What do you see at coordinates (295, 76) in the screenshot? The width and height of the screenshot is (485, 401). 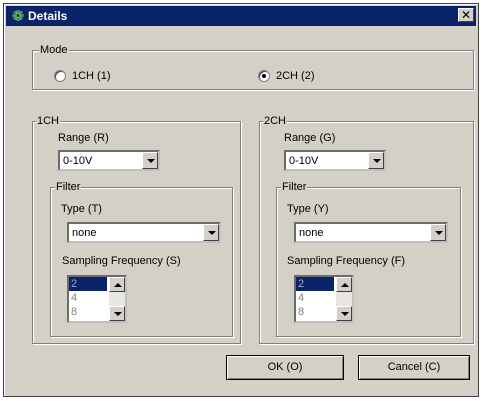 I see `mode-2ch-label: 2CH (2)` at bounding box center [295, 76].